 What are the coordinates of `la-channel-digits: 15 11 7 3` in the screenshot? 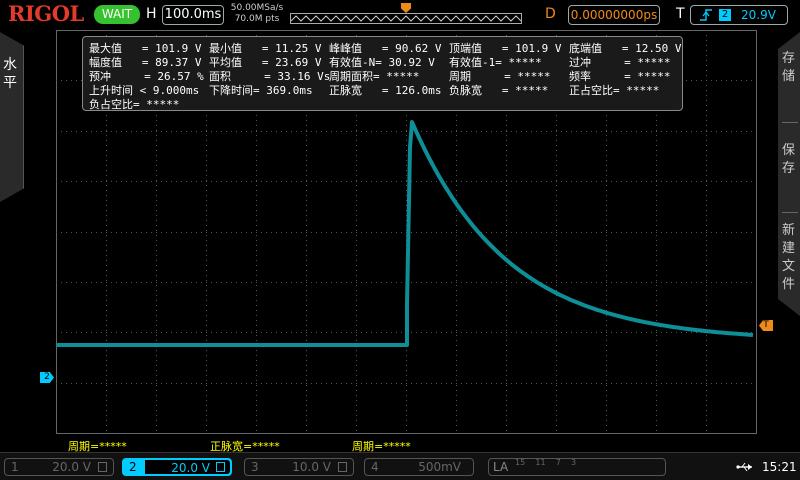 It's located at (546, 462).